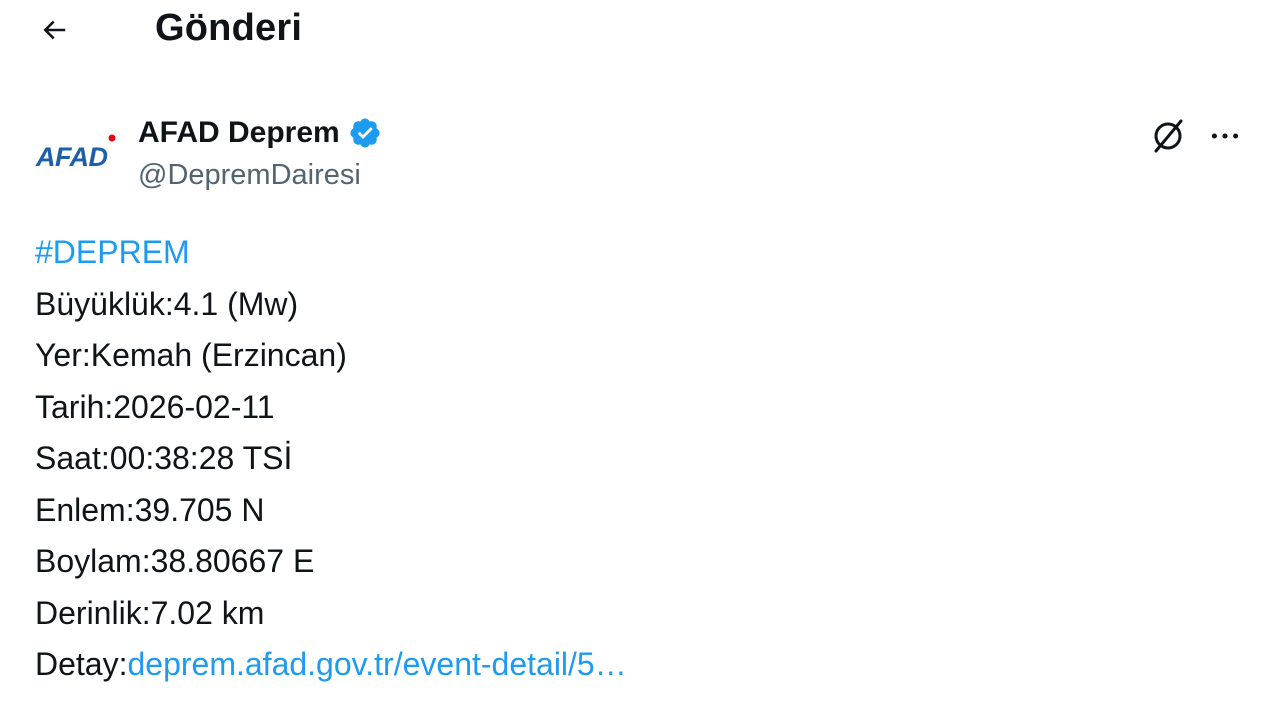 The width and height of the screenshot is (1280, 704). Describe the element at coordinates (365, 133) in the screenshot. I see `verified-badge-icon` at that location.